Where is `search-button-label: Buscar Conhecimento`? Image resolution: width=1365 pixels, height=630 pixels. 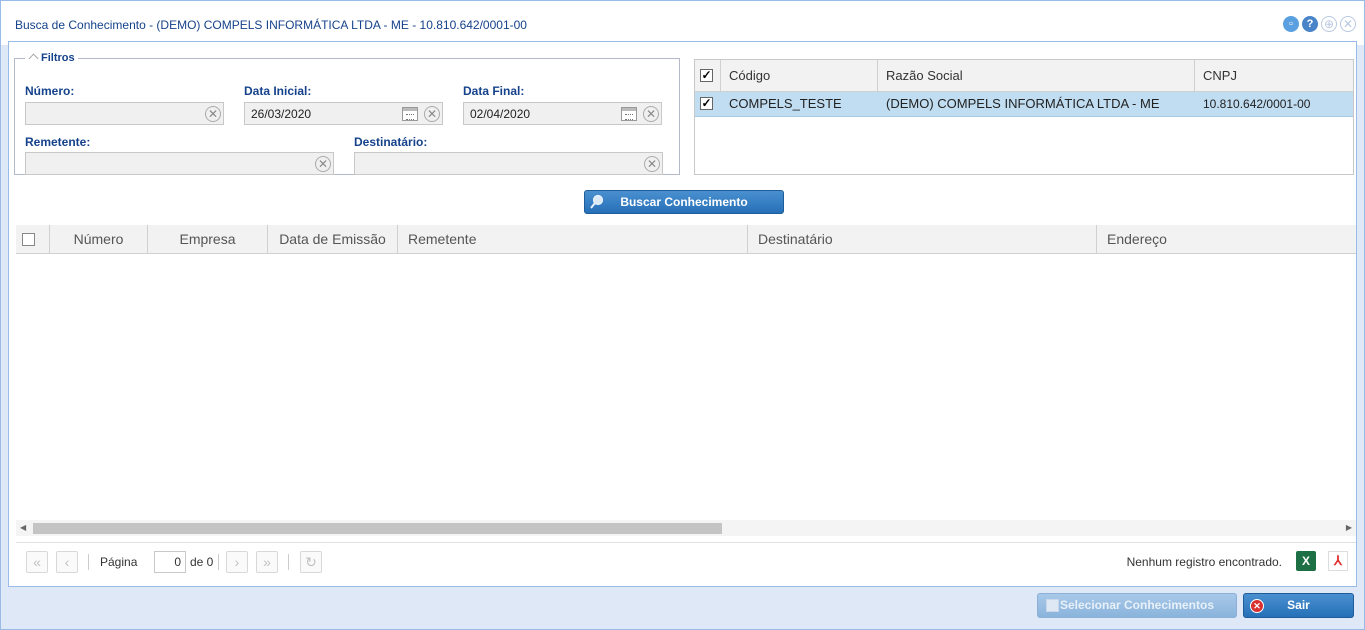 search-button-label: Buscar Conhecimento is located at coordinates (684, 202).